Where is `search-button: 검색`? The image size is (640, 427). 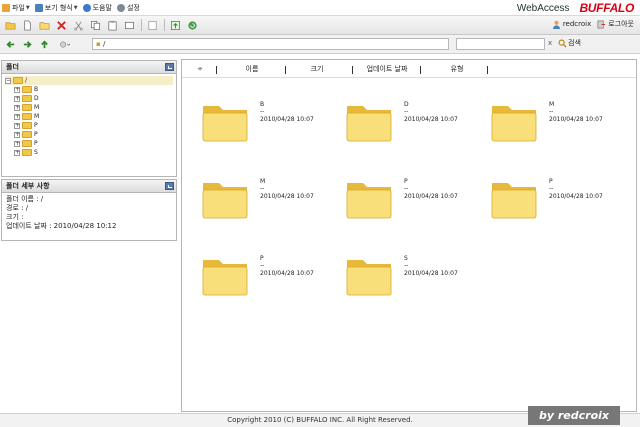 search-button: 검색 is located at coordinates (569, 43).